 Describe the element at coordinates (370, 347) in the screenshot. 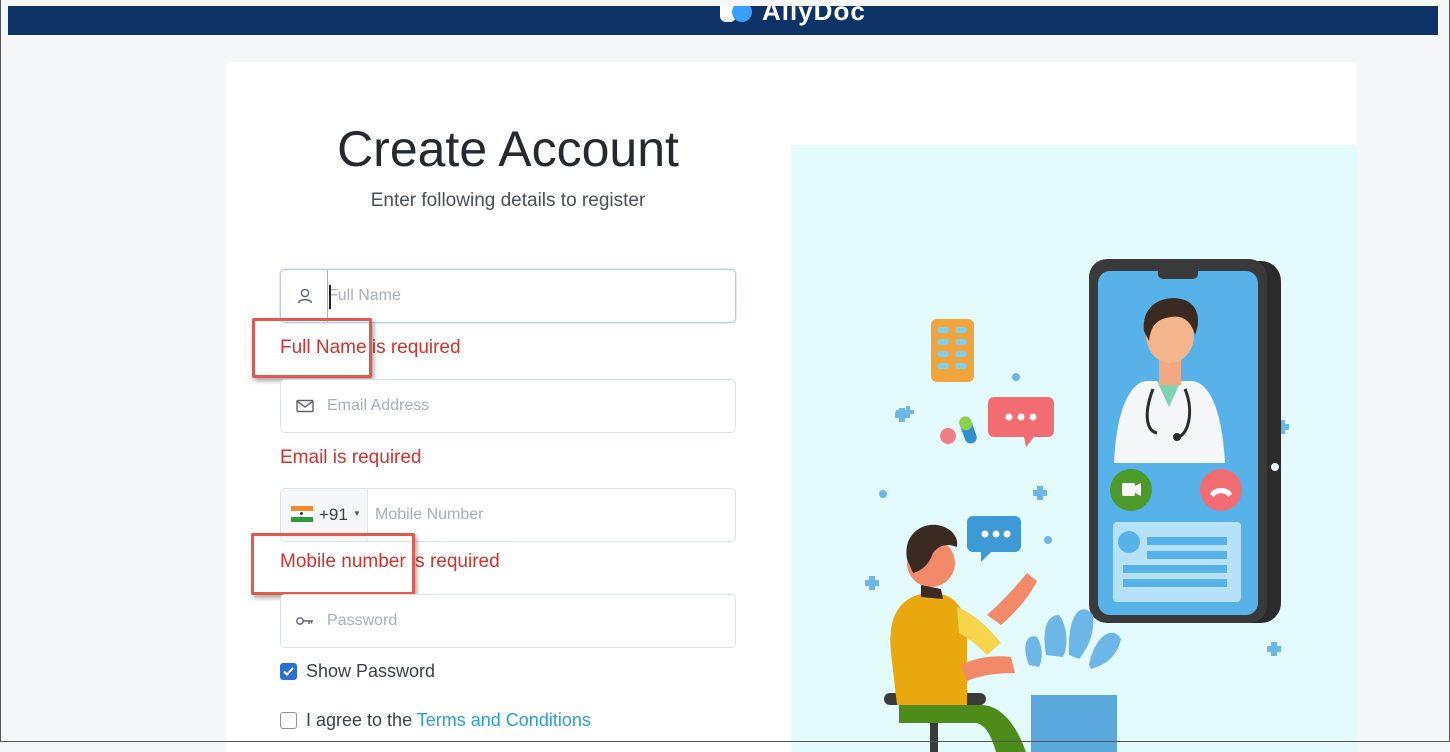

I see `full-name-error: Full Name is required` at that location.